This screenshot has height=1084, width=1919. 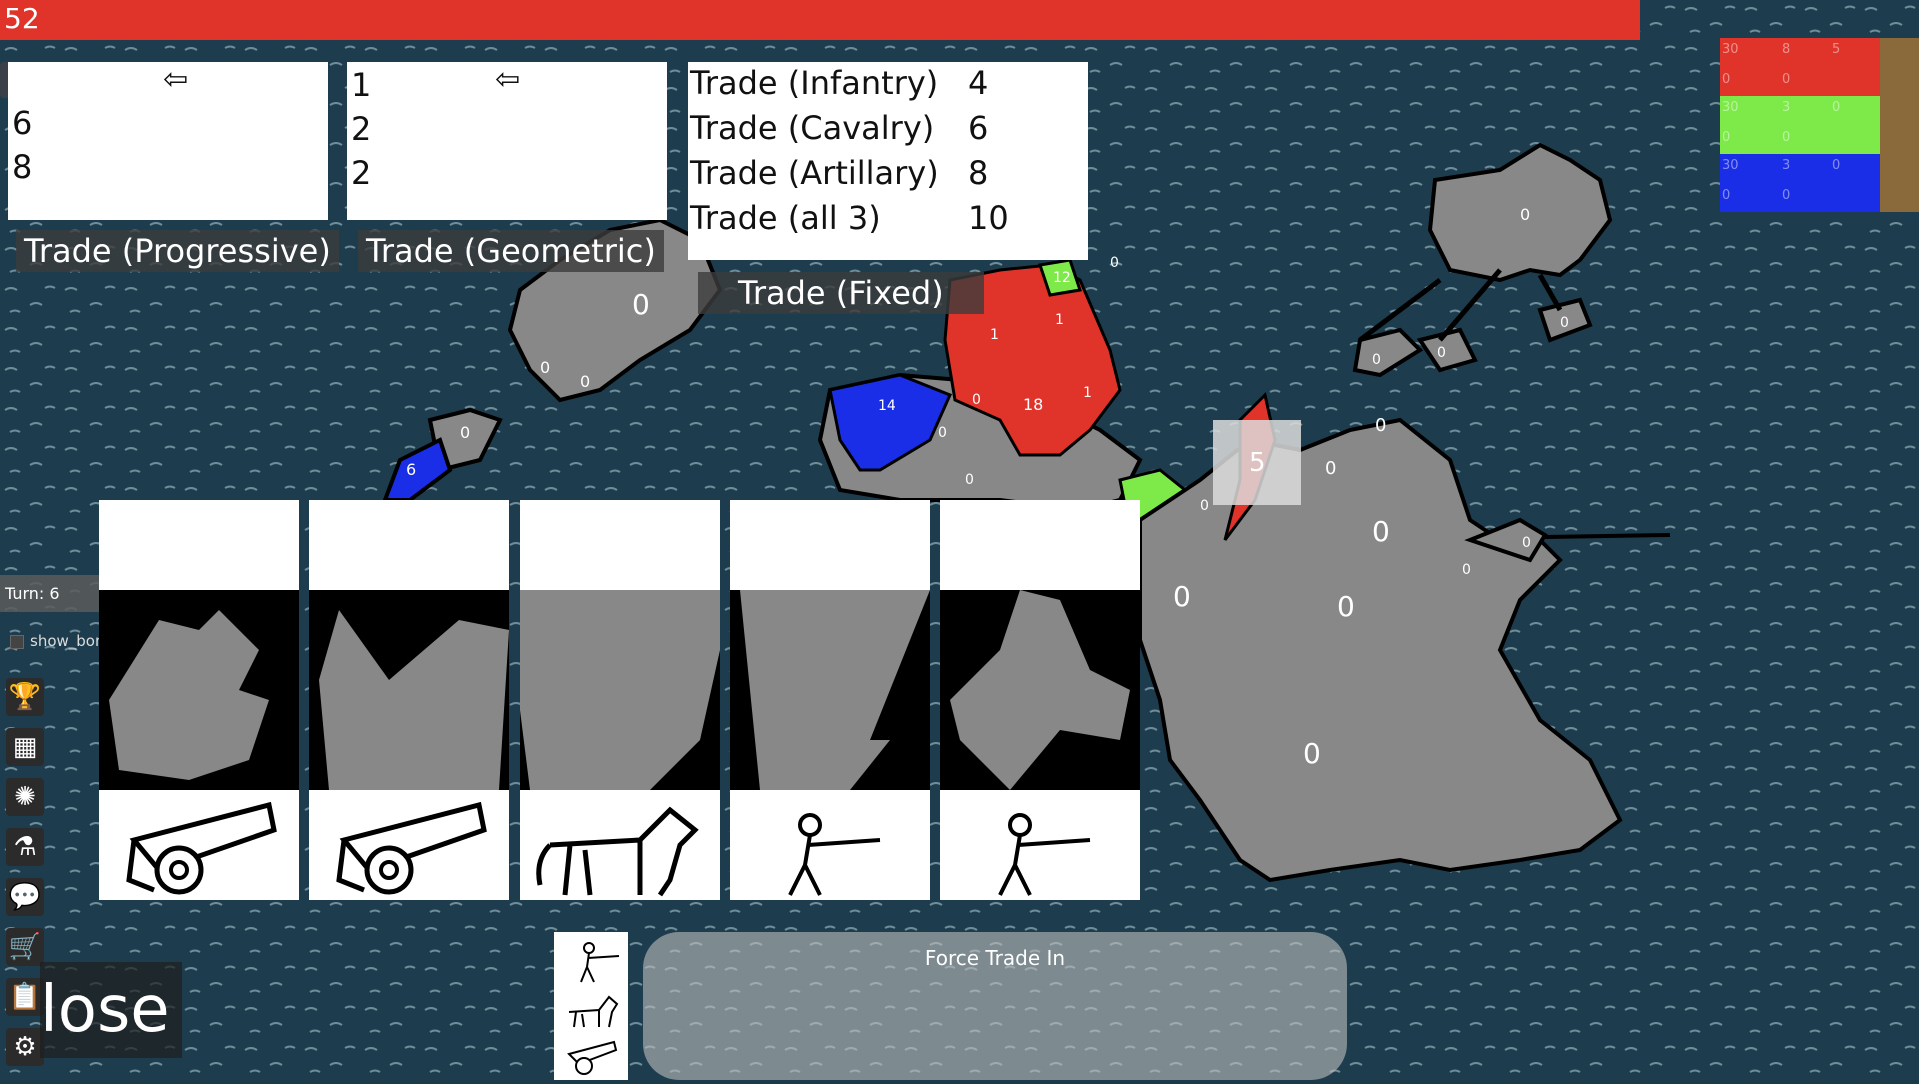 What do you see at coordinates (25, 797) in the screenshot?
I see `virus-icon: ✺` at bounding box center [25, 797].